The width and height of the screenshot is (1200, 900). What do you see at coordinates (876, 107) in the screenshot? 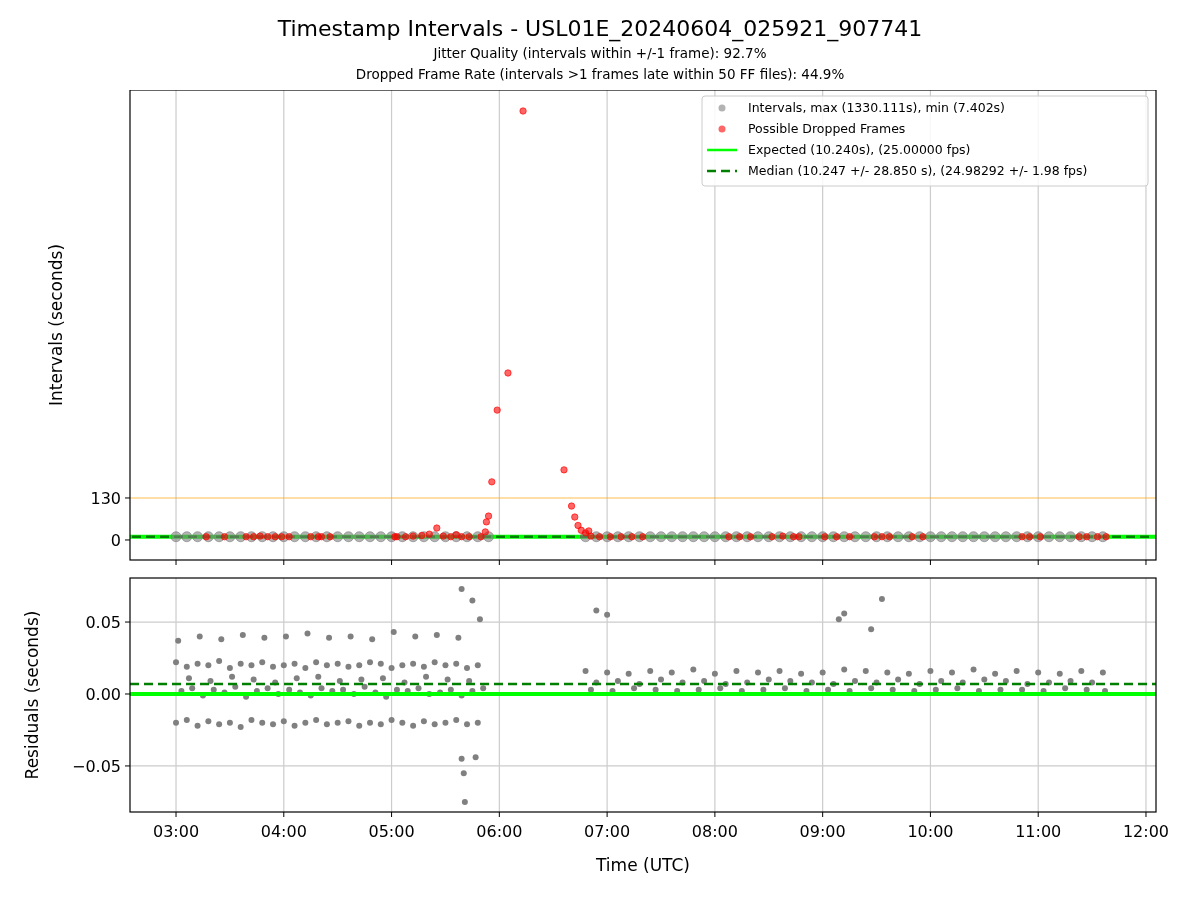
I see `legend-label: Intervals, max (1330.111s), min (7.402s)` at bounding box center [876, 107].